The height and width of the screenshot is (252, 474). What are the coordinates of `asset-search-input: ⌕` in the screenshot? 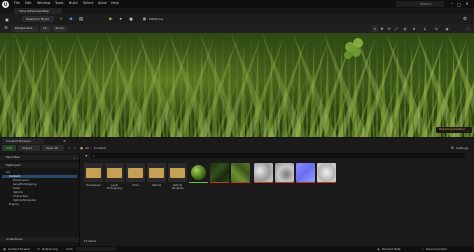 It's located at (278, 155).